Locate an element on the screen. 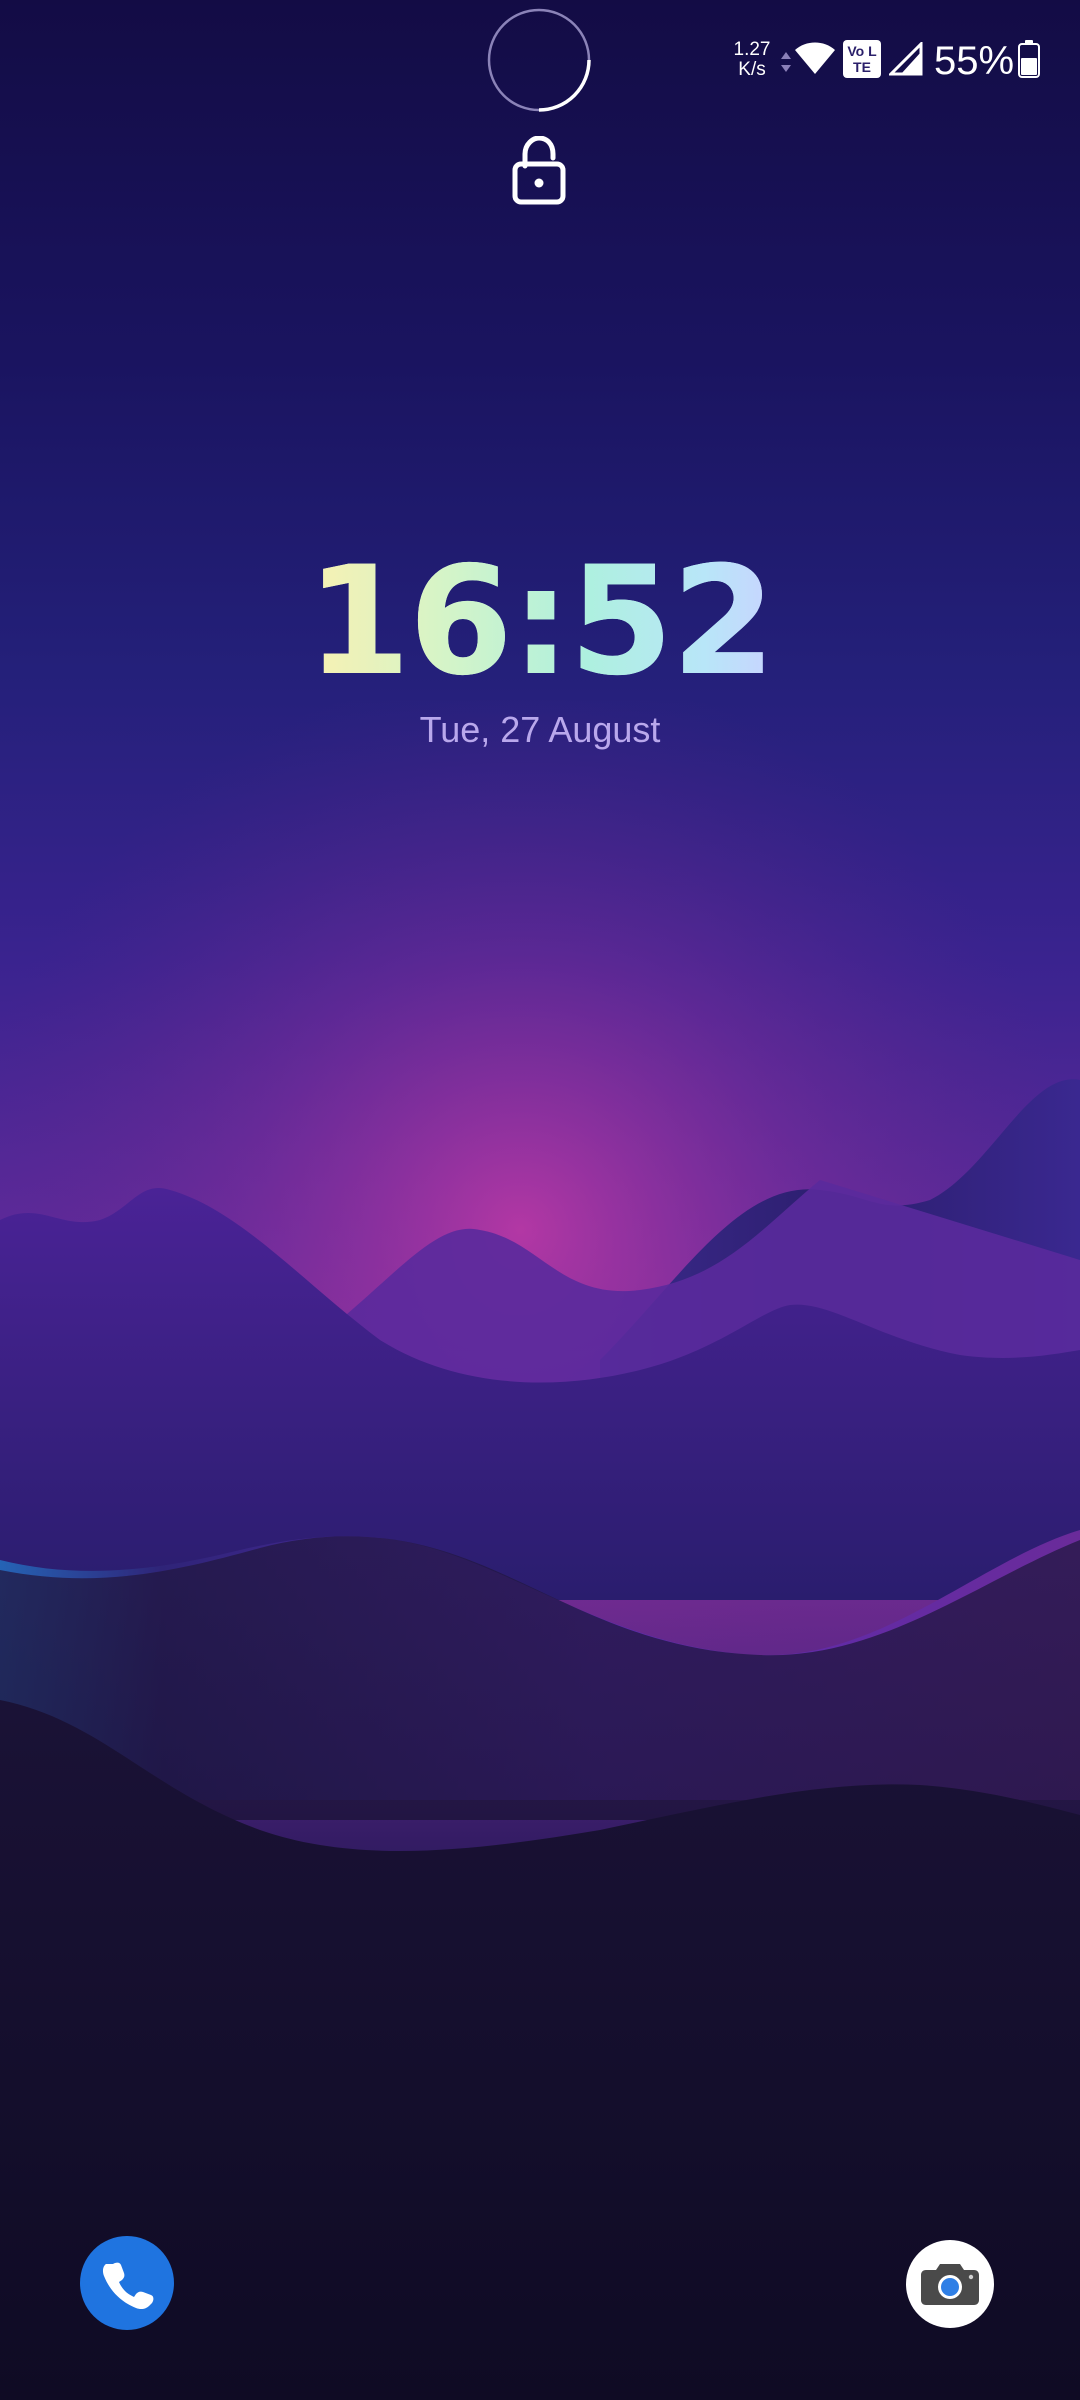  clock-time: 16:52 is located at coordinates (540, 622).